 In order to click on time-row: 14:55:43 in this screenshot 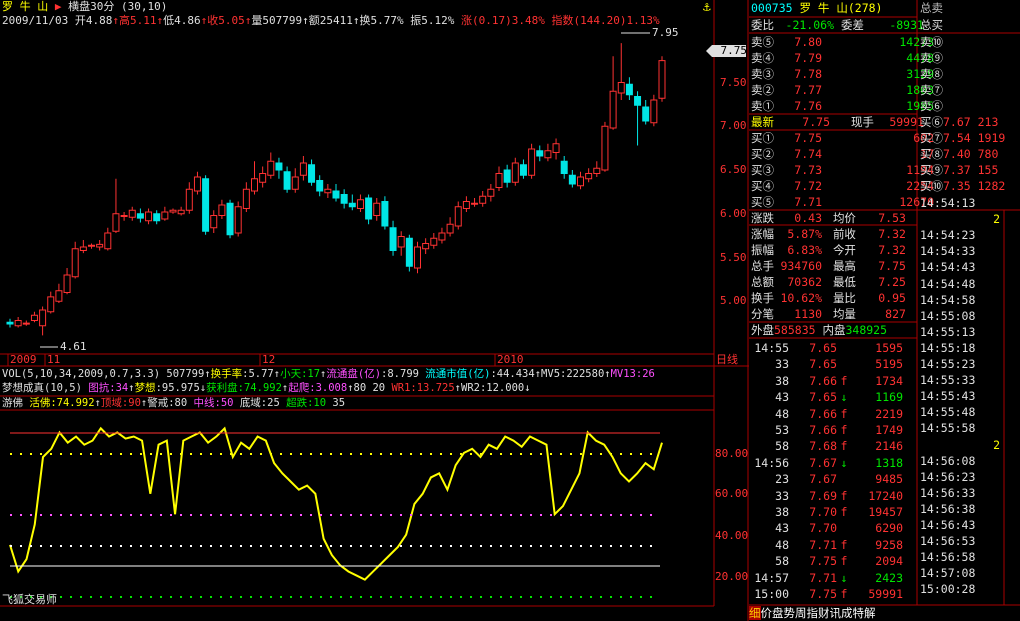, I will do `click(948, 396)`.